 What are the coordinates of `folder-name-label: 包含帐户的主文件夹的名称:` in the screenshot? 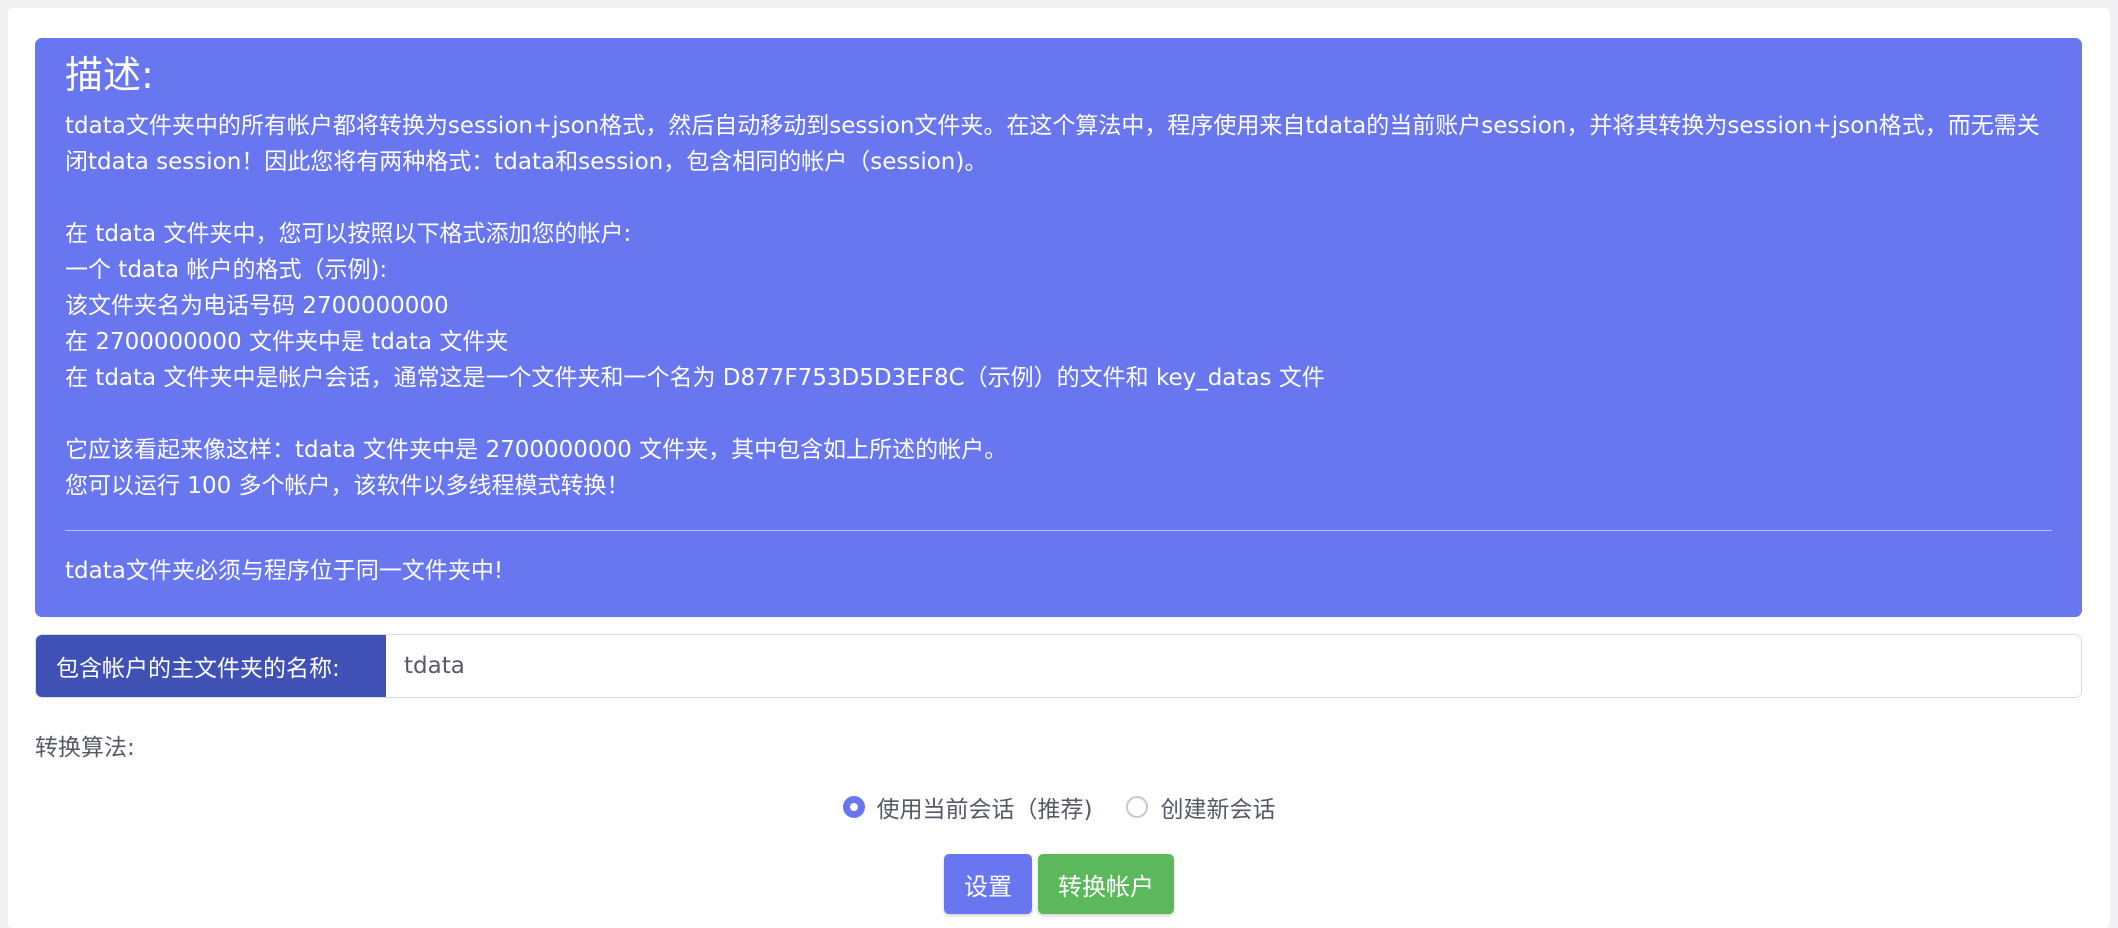 It's located at (211, 666).